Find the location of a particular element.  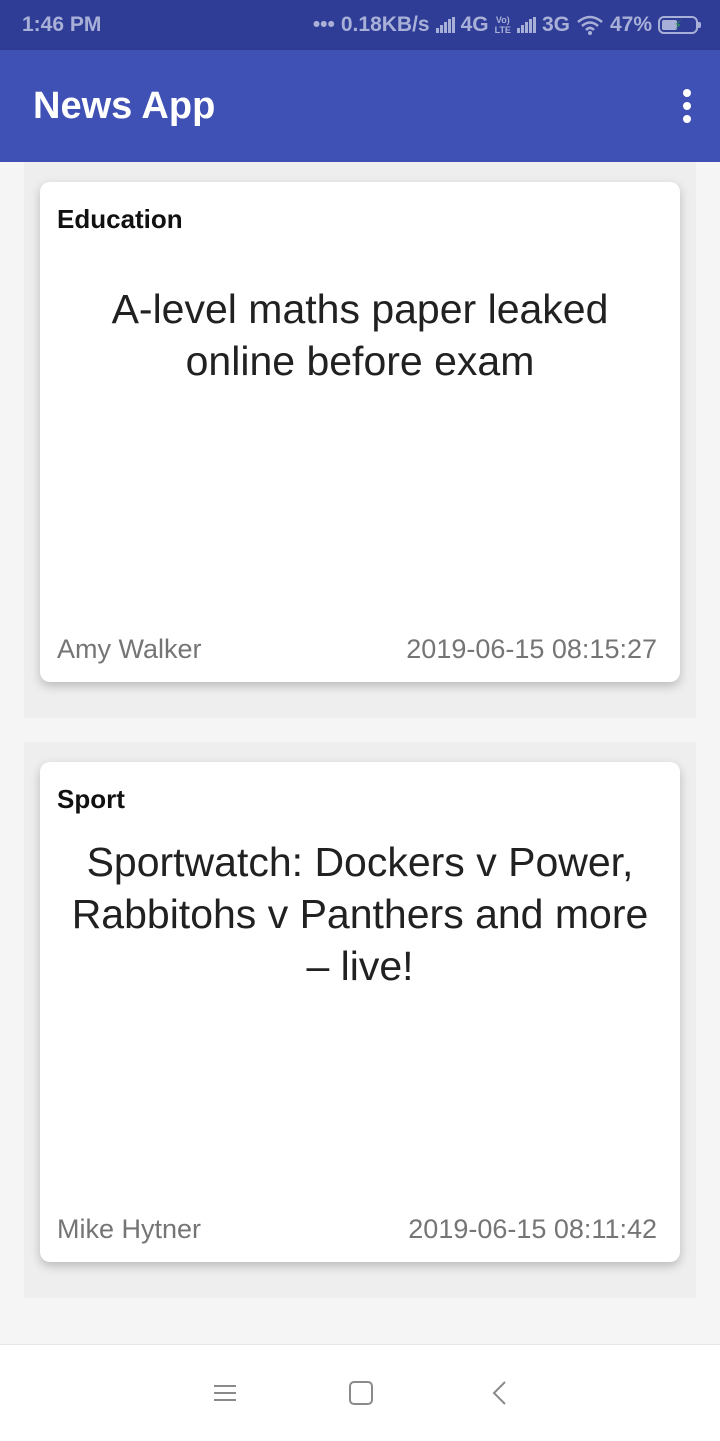

article-datetime: 2019-06-15 08:15:27 is located at coordinates (531, 649).